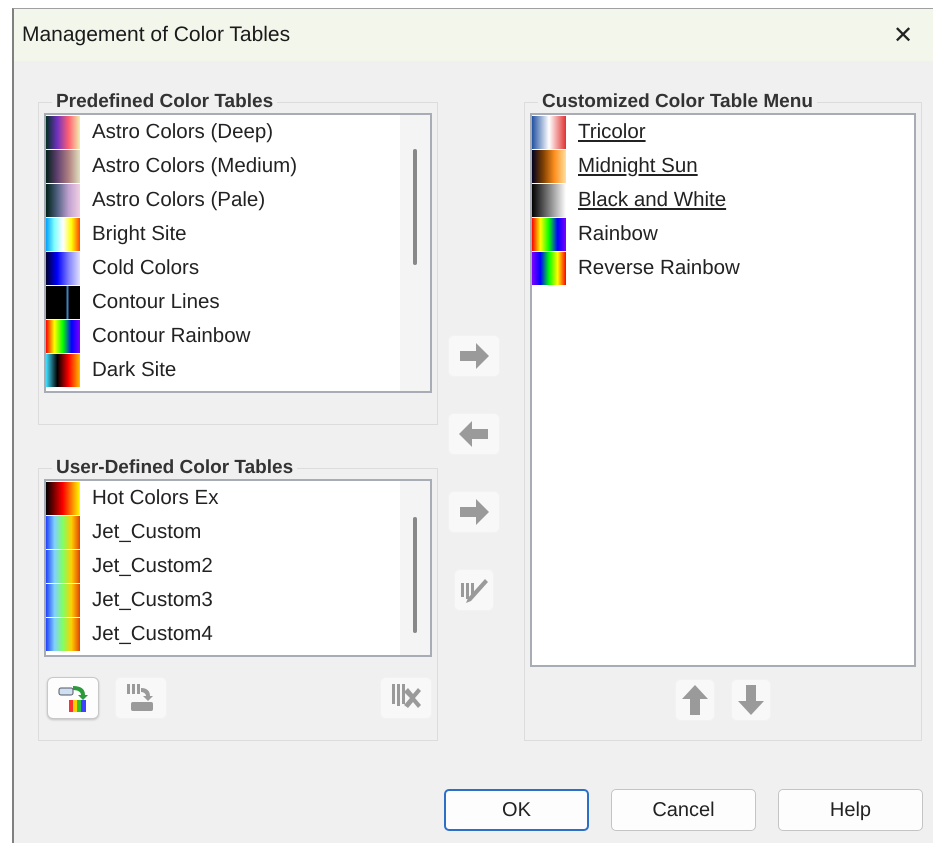  Describe the element at coordinates (659, 268) in the screenshot. I see `color-table-name: Reverse Rainbow` at that location.